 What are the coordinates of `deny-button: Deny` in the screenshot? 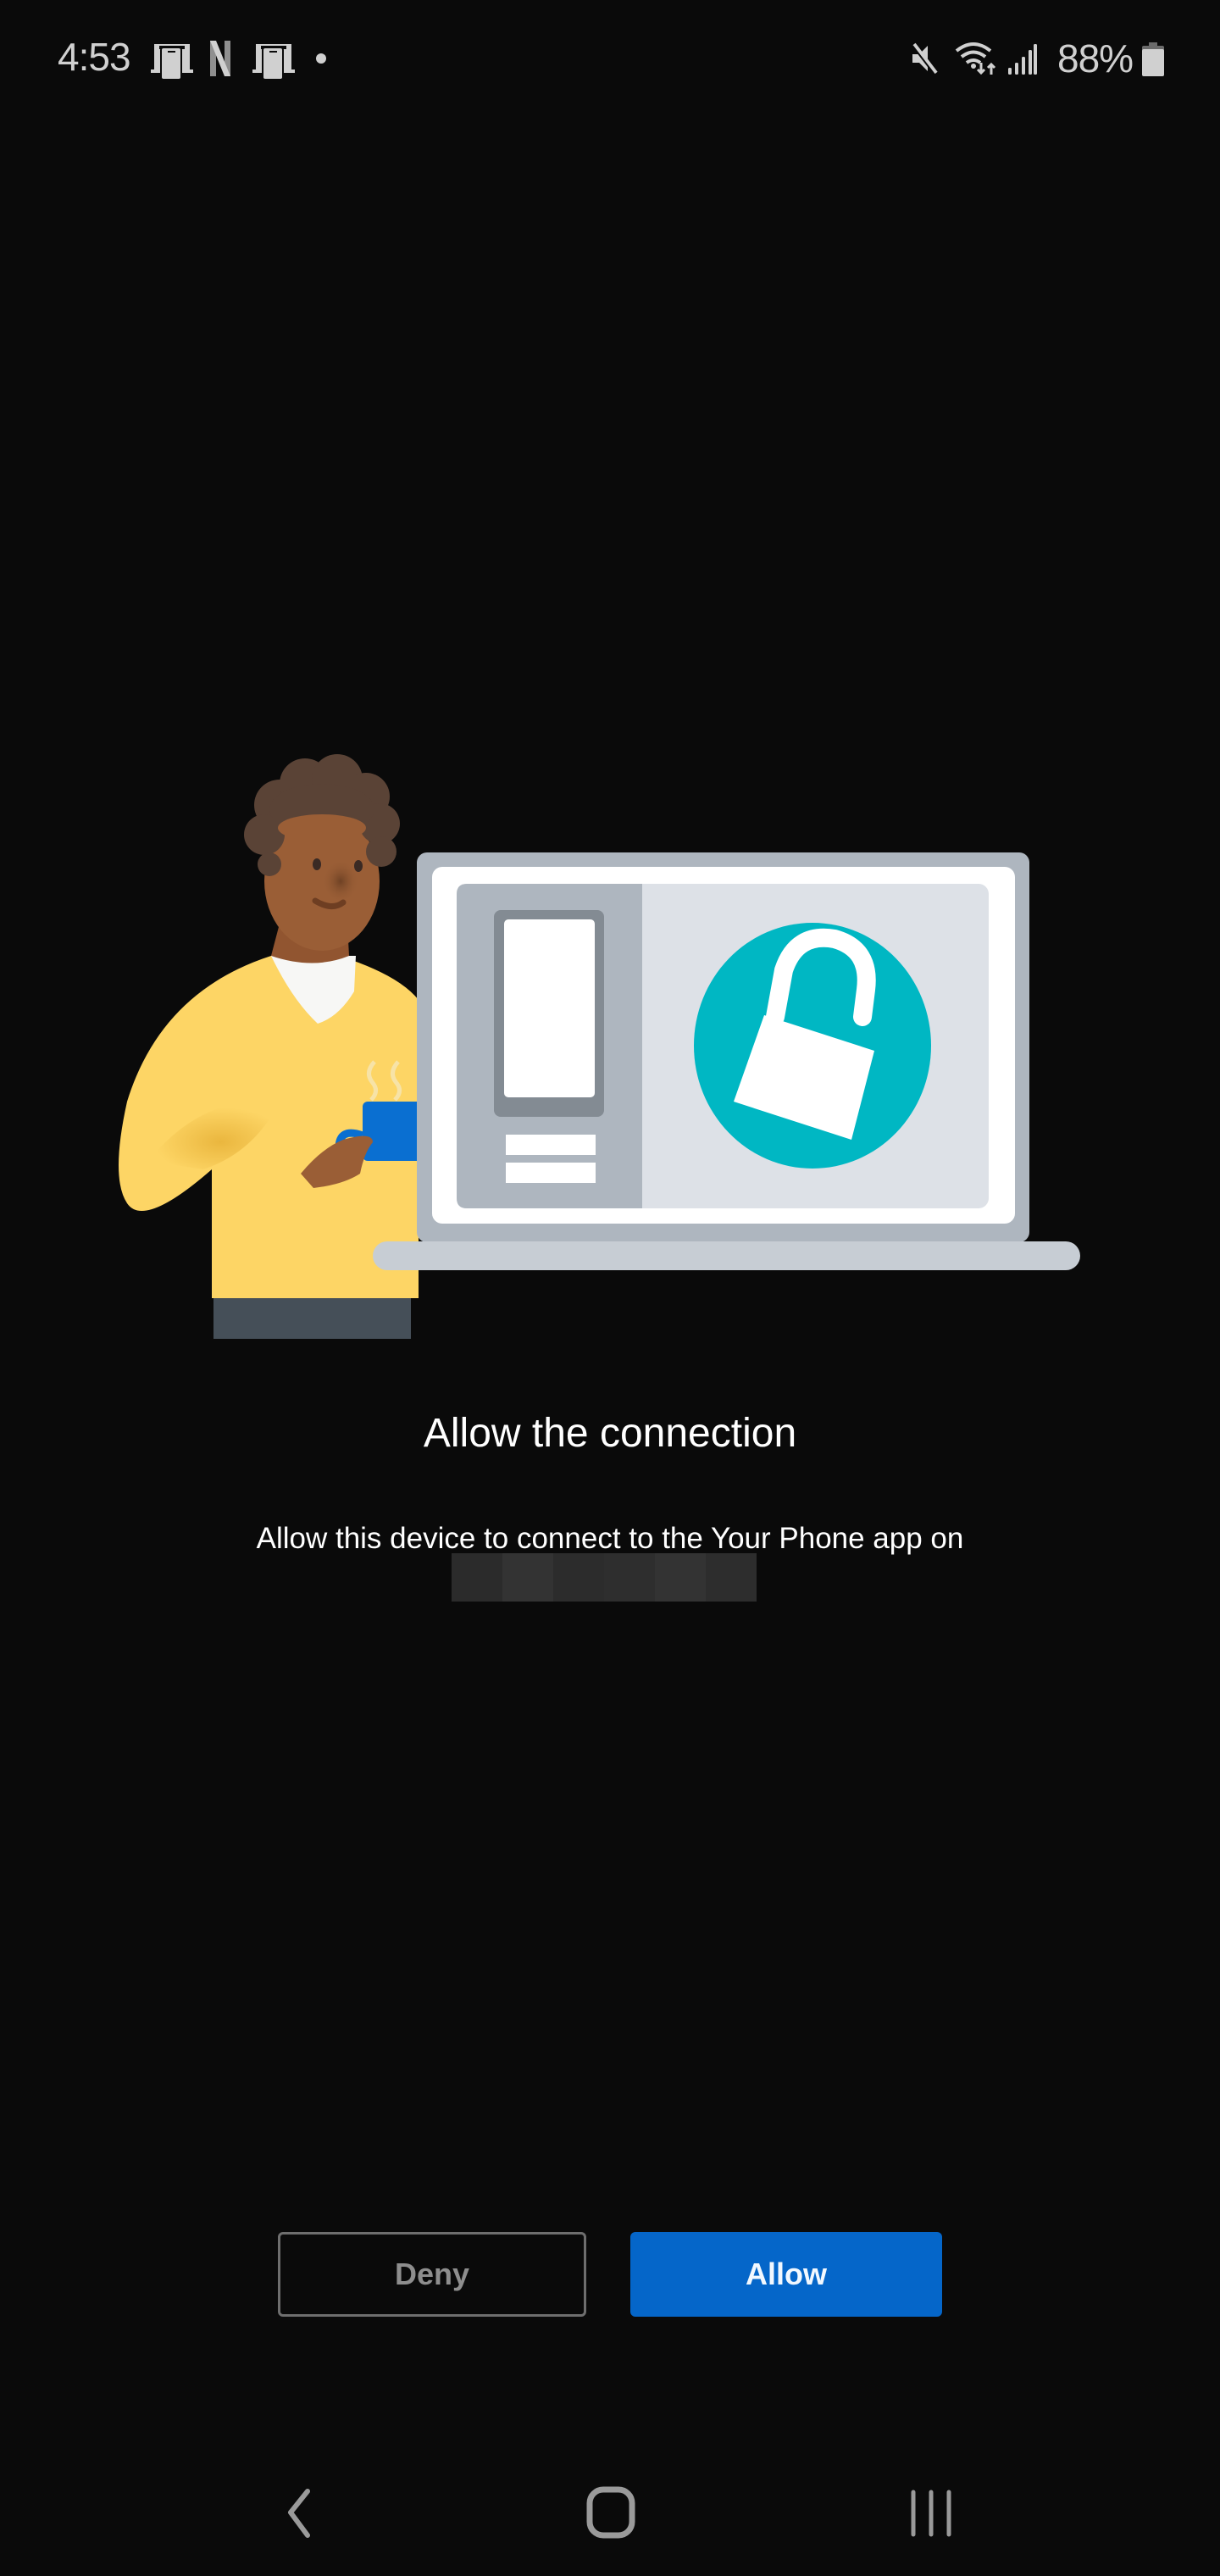 It's located at (432, 2274).